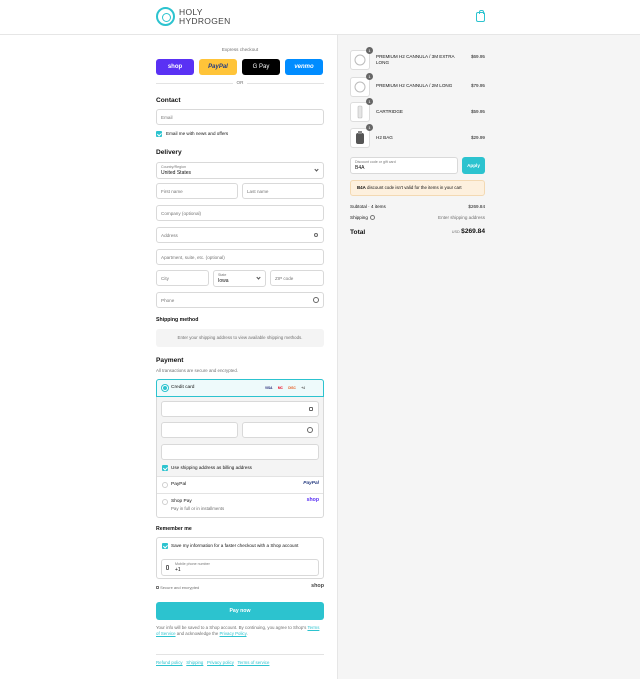  What do you see at coordinates (218, 67) in the screenshot?
I see `paypal-express-button: PayPal` at bounding box center [218, 67].